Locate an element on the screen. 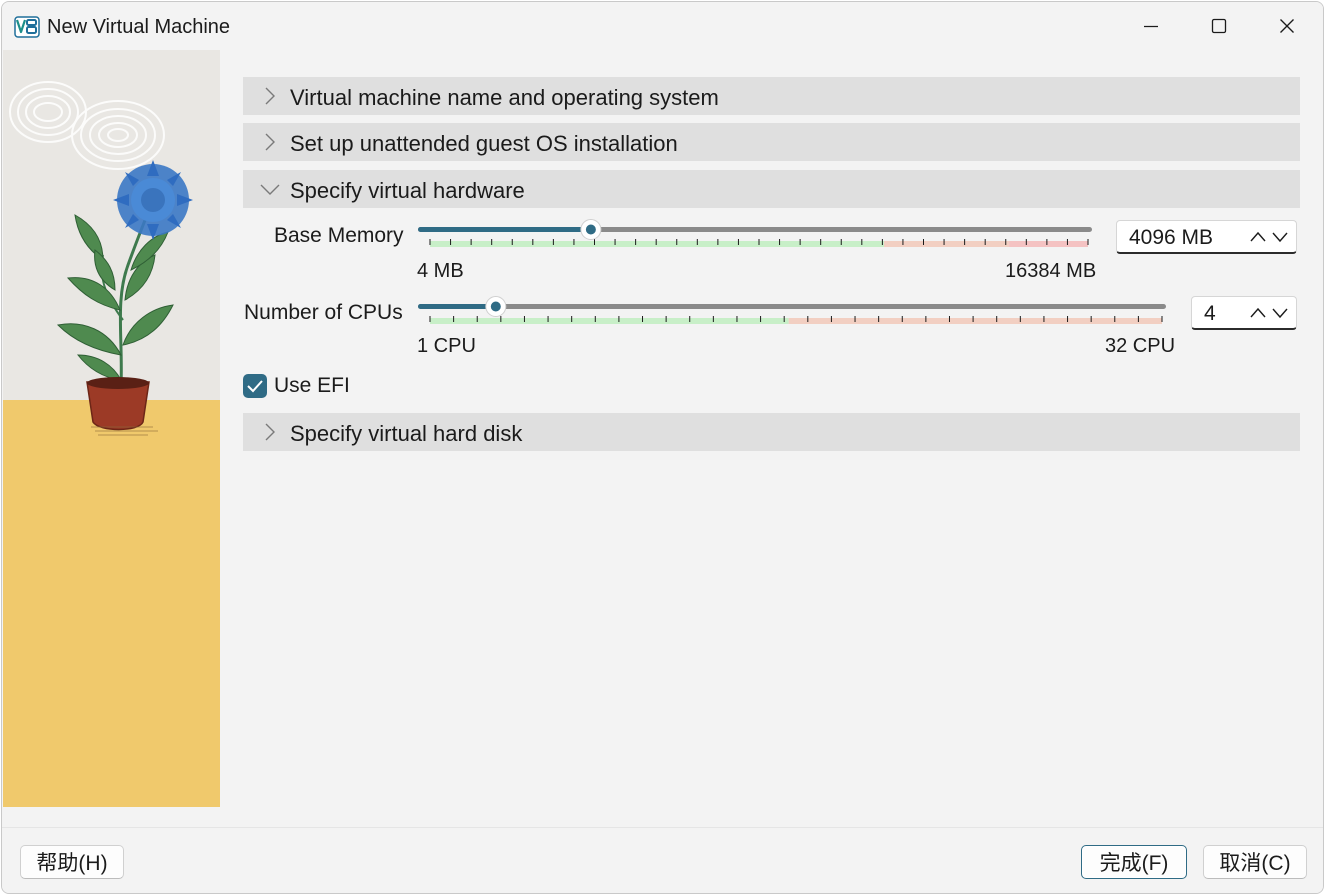  memory-slider-thumb-dot is located at coordinates (590, 229).